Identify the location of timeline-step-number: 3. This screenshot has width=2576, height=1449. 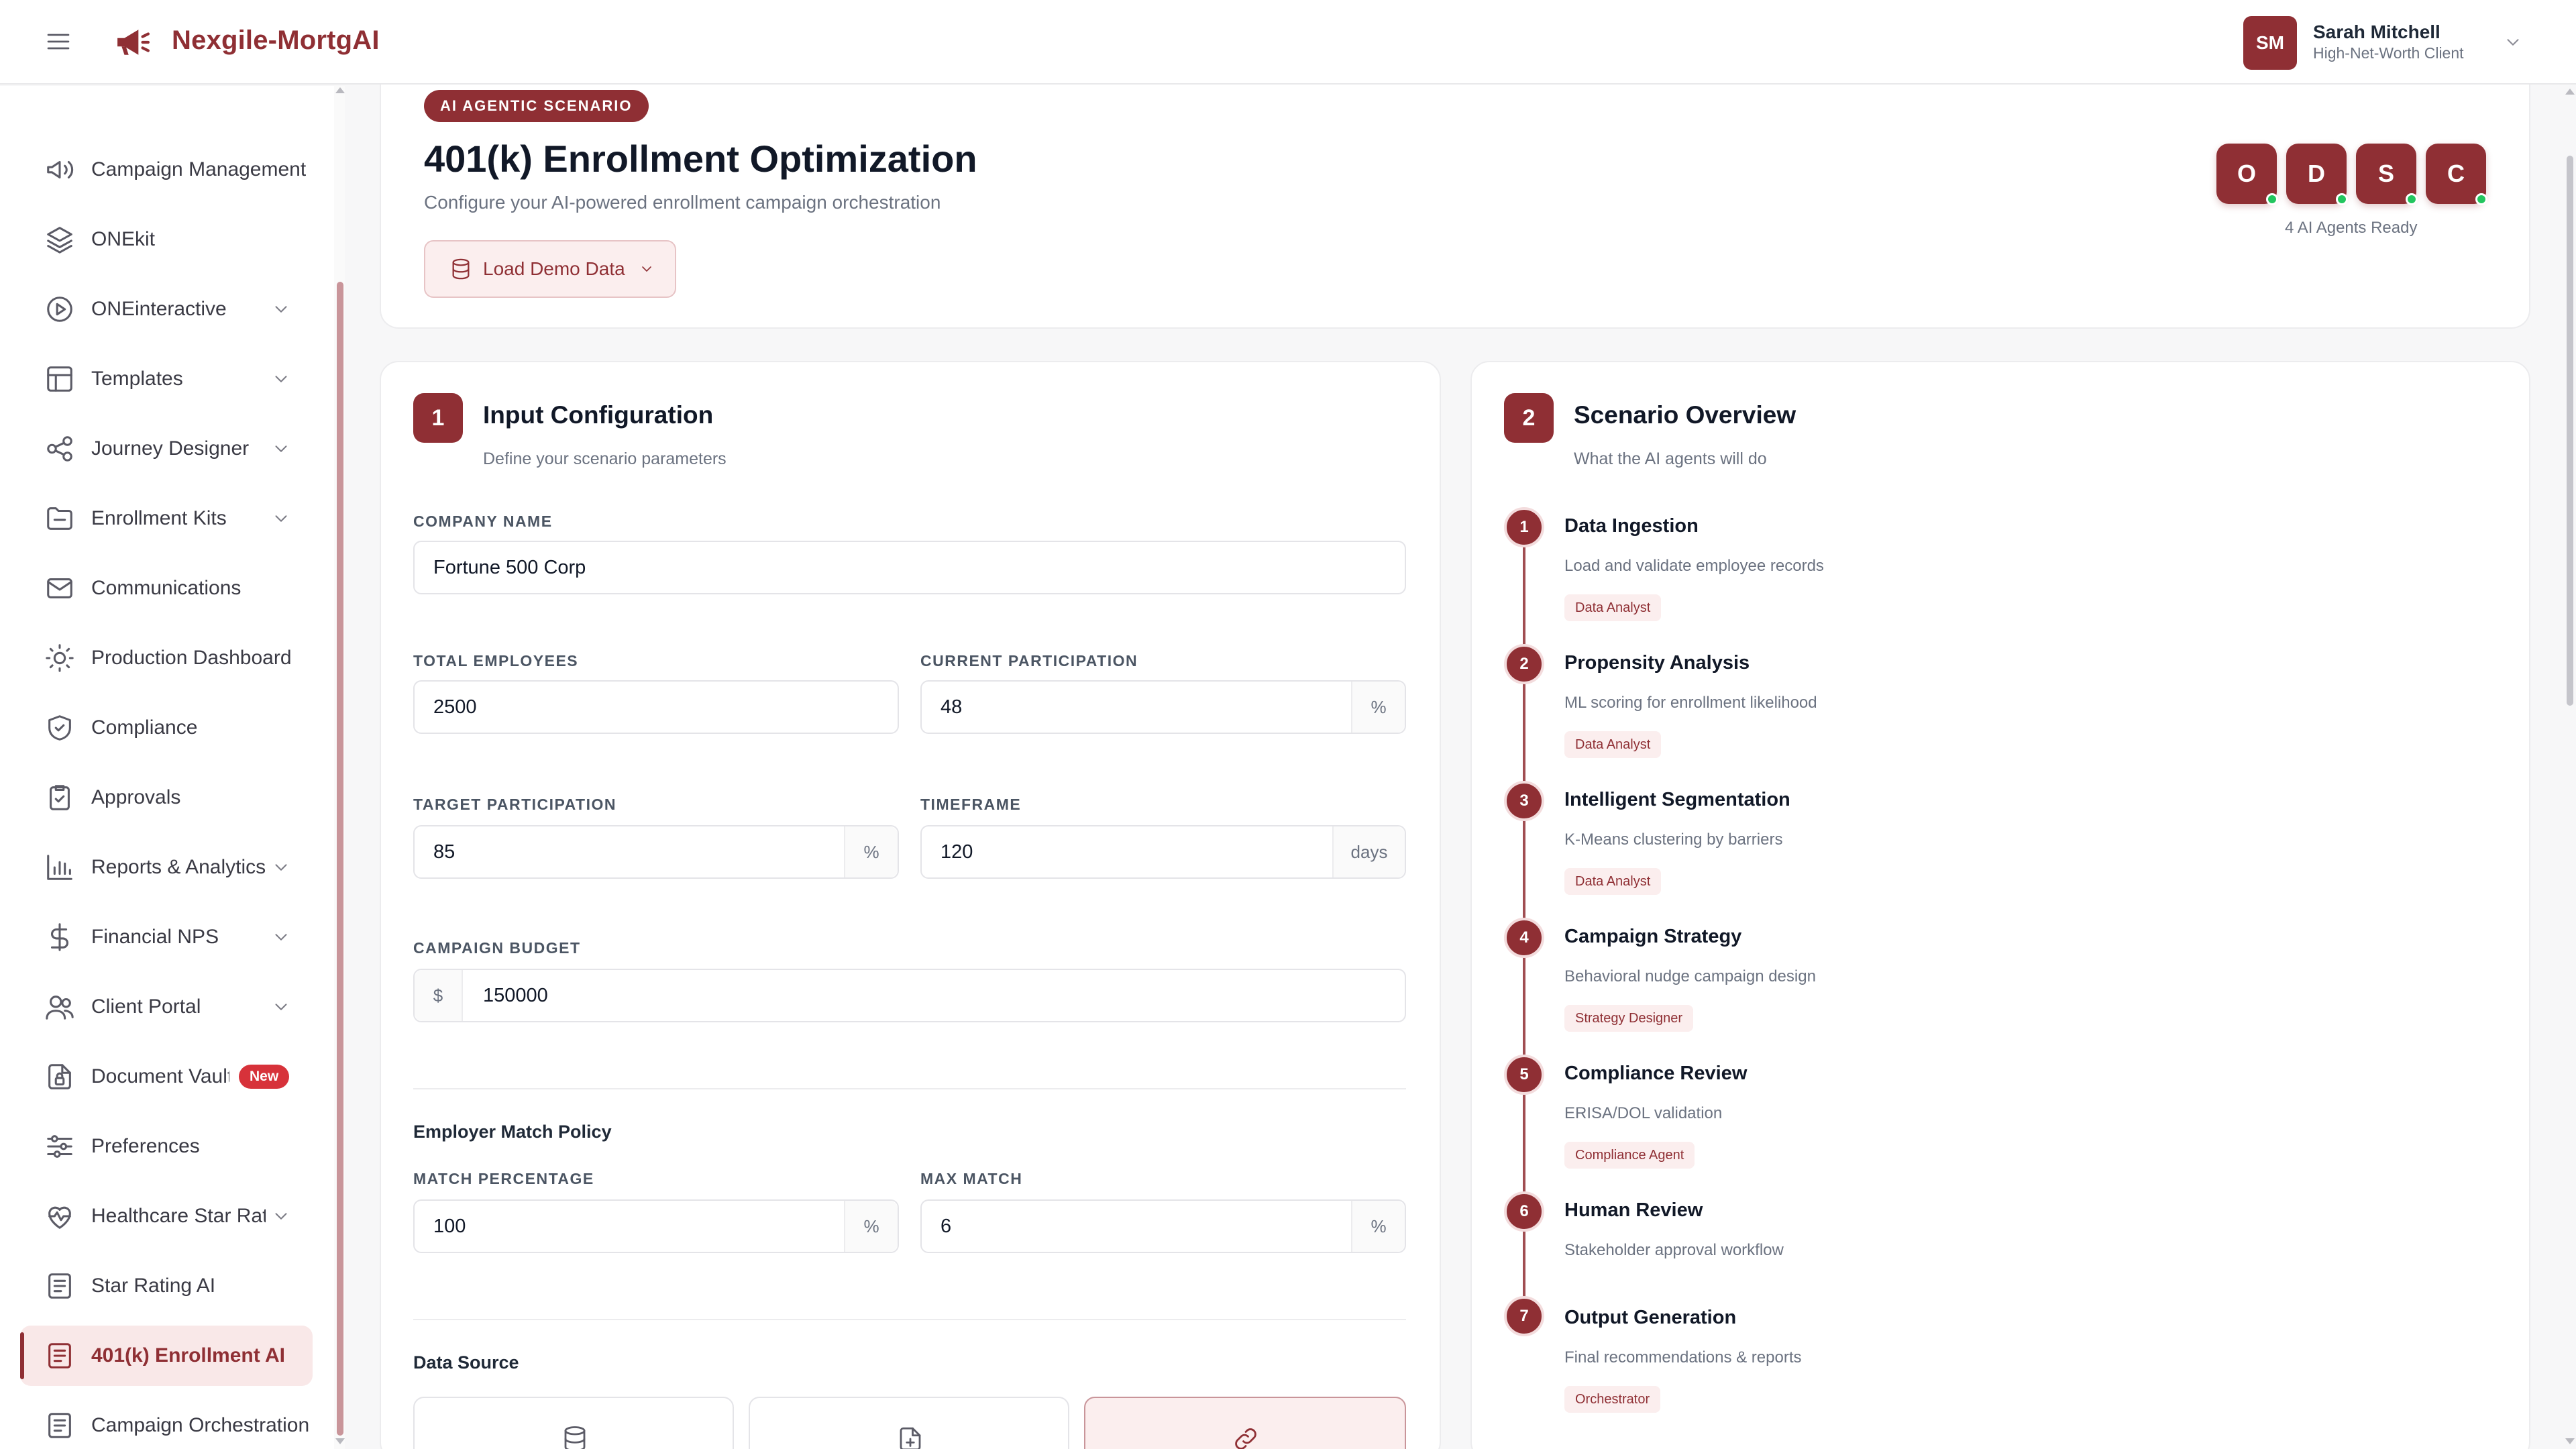
(1524, 801).